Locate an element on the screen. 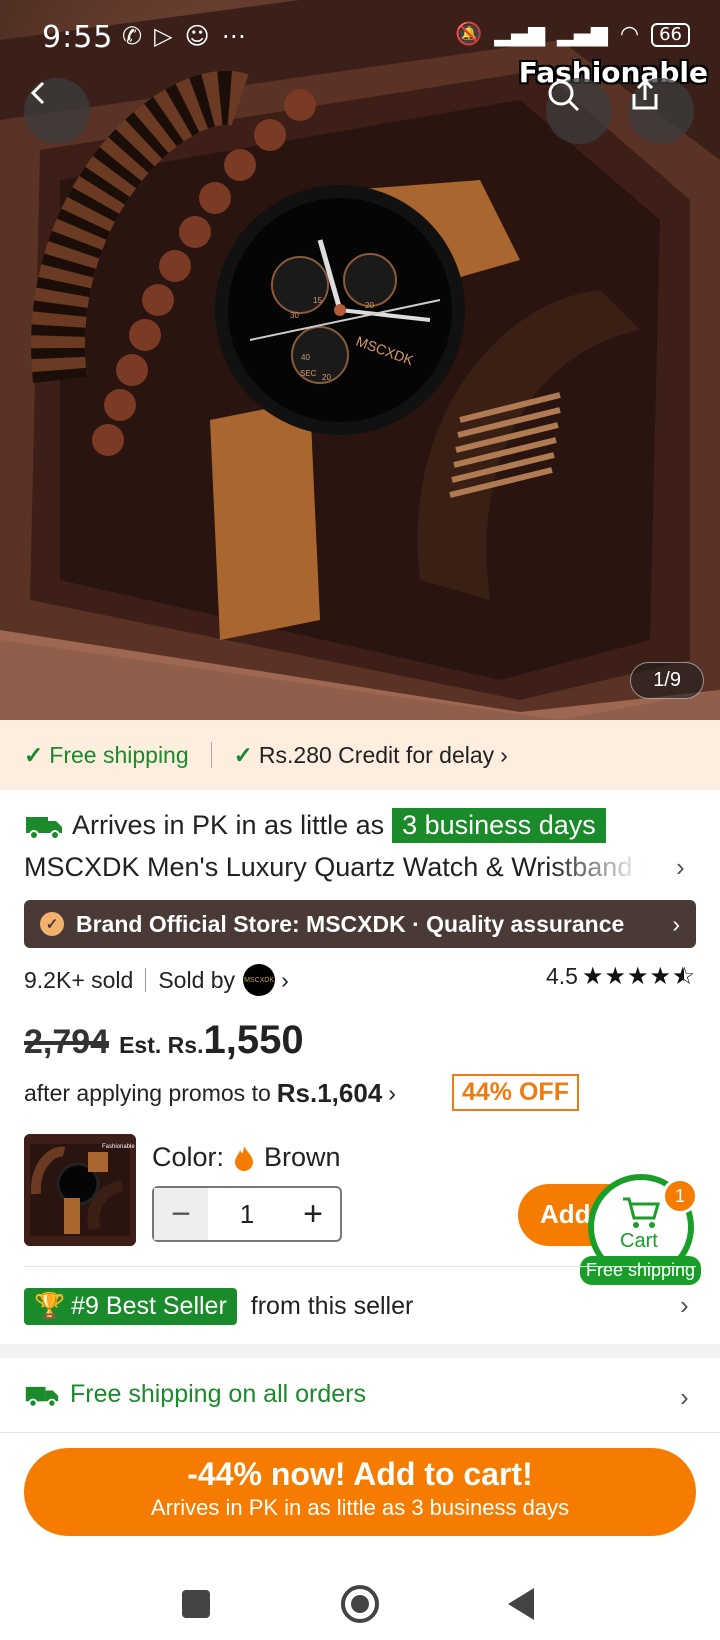 The height and width of the screenshot is (1640, 720). color-value: Brown is located at coordinates (302, 1157).